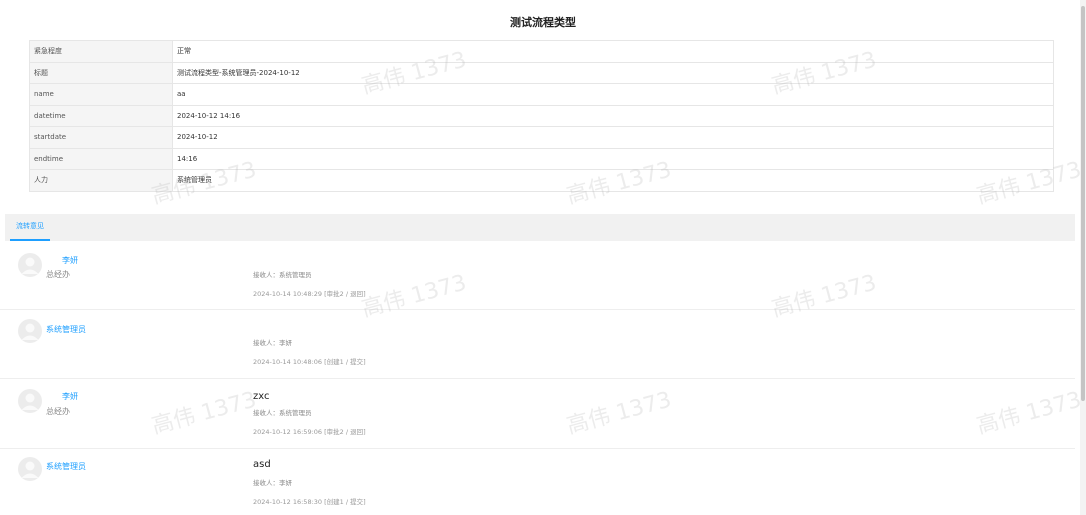 The width and height of the screenshot is (1086, 515). Describe the element at coordinates (613, 72) in the screenshot. I see `field-value: 测试流程类型-系统管理员-2024-10-12` at that location.